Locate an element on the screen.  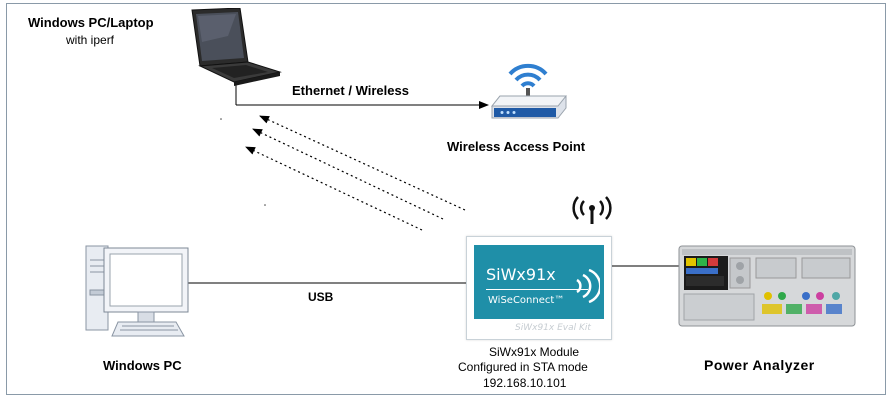
power-analyzer-icon is located at coordinates (767, 286).